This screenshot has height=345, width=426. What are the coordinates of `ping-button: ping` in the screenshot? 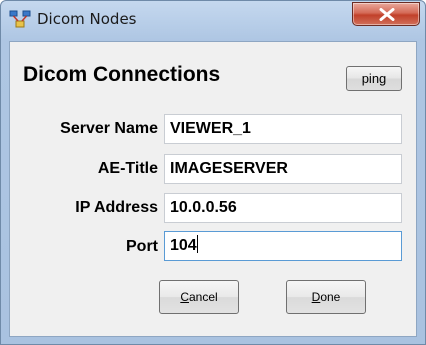 It's located at (374, 78).